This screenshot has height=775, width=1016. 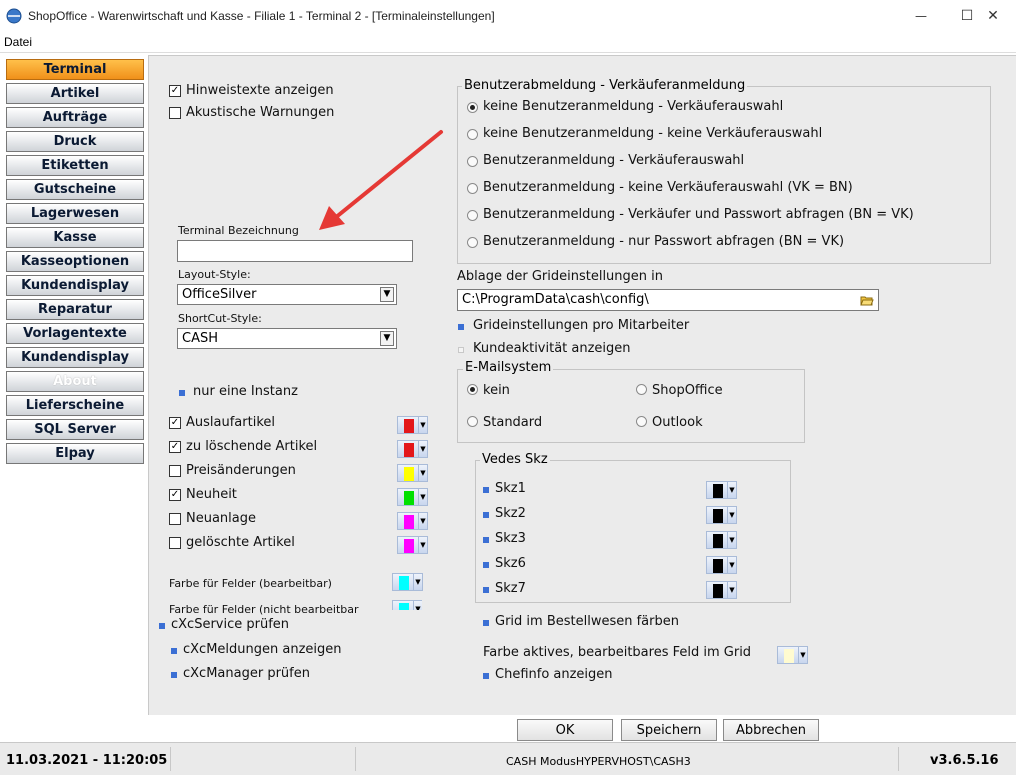 I want to click on sidebar-item-16: Elpay, so click(x=75, y=453).